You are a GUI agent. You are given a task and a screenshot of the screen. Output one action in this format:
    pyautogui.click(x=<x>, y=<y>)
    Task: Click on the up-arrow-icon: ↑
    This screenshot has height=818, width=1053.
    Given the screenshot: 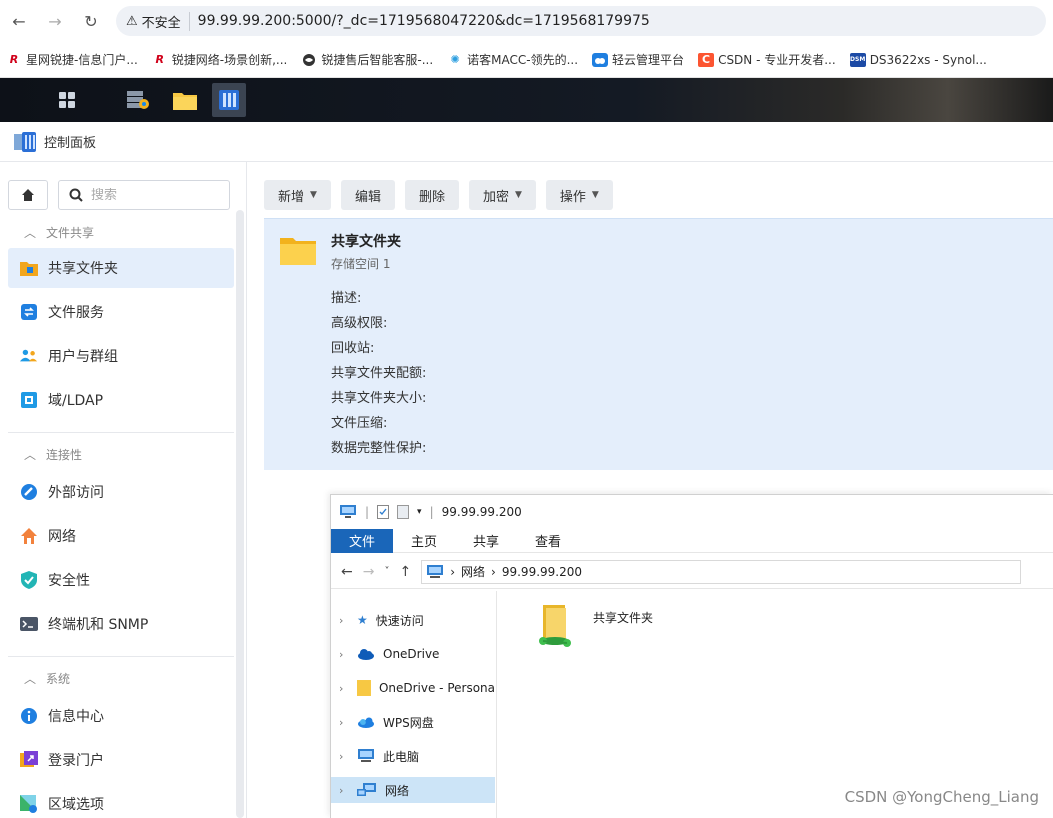 What is the action you would take?
    pyautogui.click(x=405, y=572)
    